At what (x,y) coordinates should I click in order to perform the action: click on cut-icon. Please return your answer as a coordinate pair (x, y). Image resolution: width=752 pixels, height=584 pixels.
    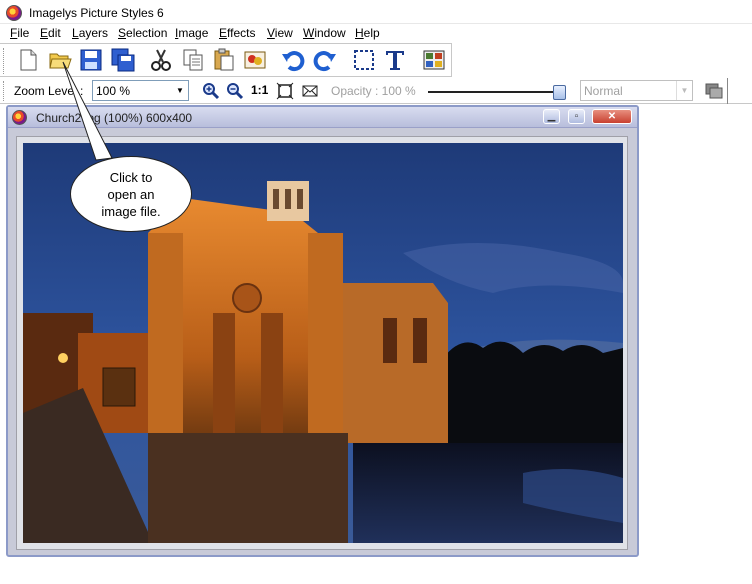
    Looking at the image, I should click on (161, 60).